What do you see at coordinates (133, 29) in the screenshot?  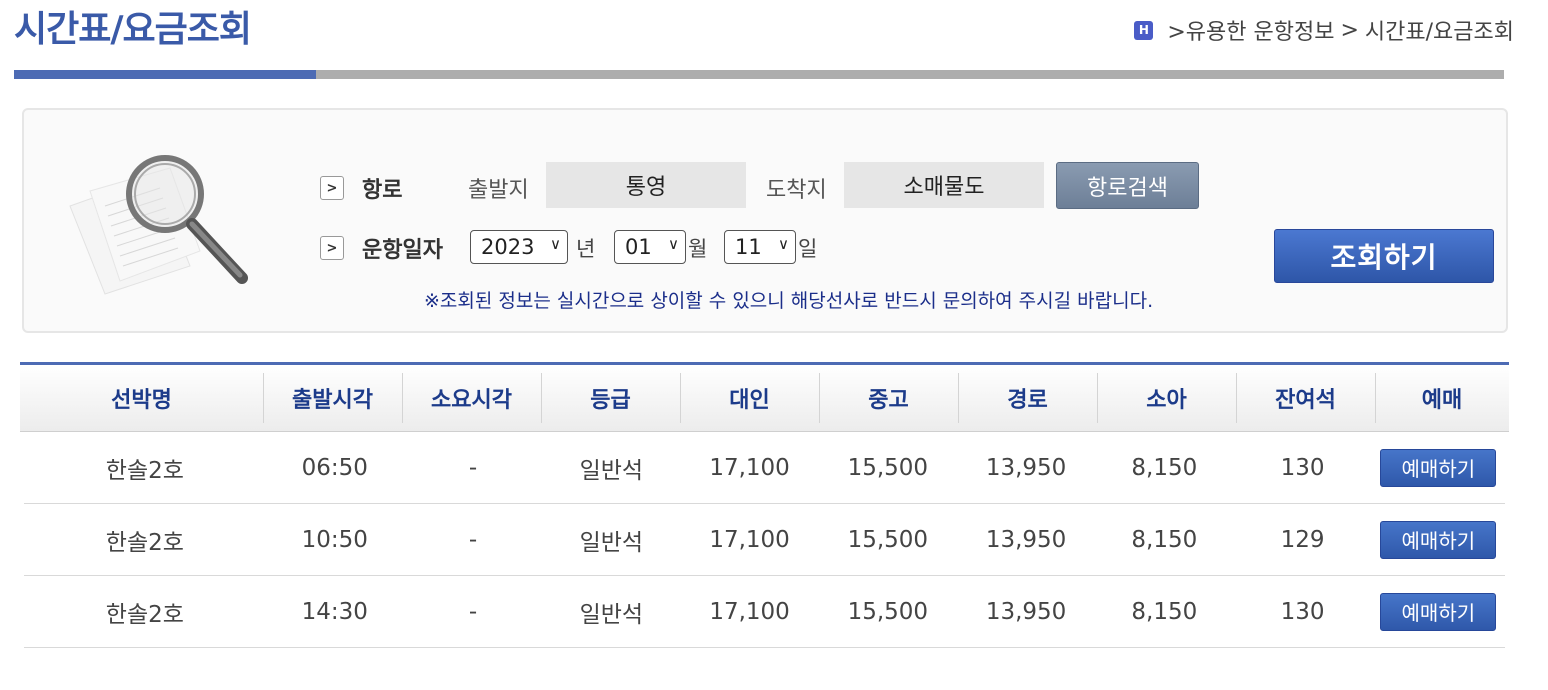 I see `page-title: 시간표/요금조회` at bounding box center [133, 29].